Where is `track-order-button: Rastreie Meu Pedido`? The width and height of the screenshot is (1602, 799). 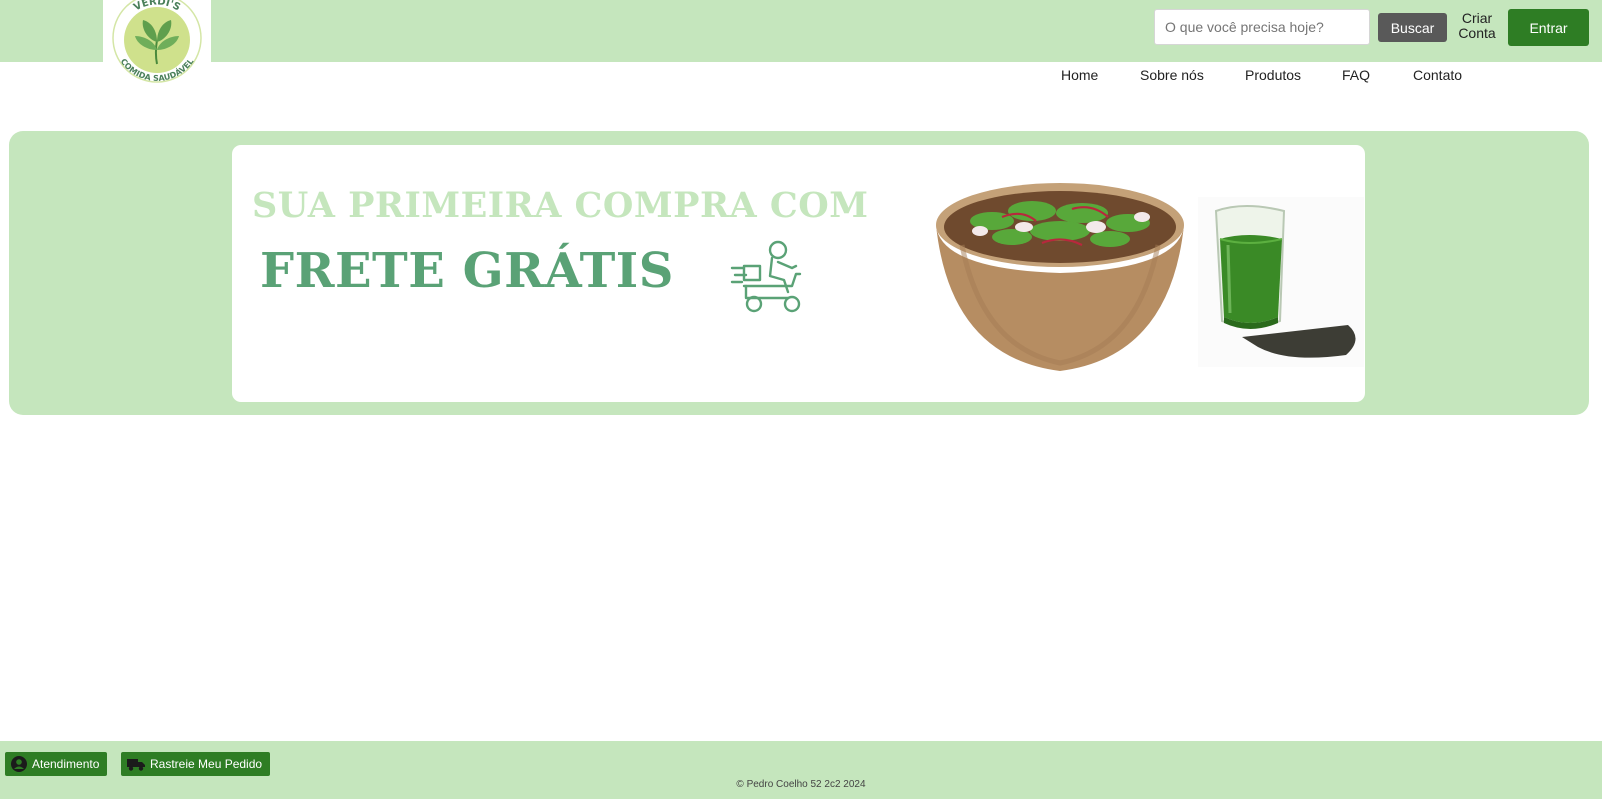 track-order-button: Rastreie Meu Pedido is located at coordinates (196, 764).